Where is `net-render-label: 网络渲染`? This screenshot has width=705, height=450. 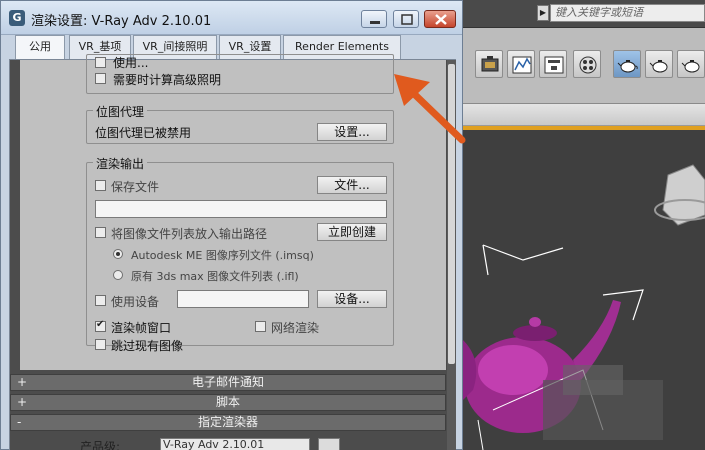
net-render-label: 网络渲染 is located at coordinates (295, 328).